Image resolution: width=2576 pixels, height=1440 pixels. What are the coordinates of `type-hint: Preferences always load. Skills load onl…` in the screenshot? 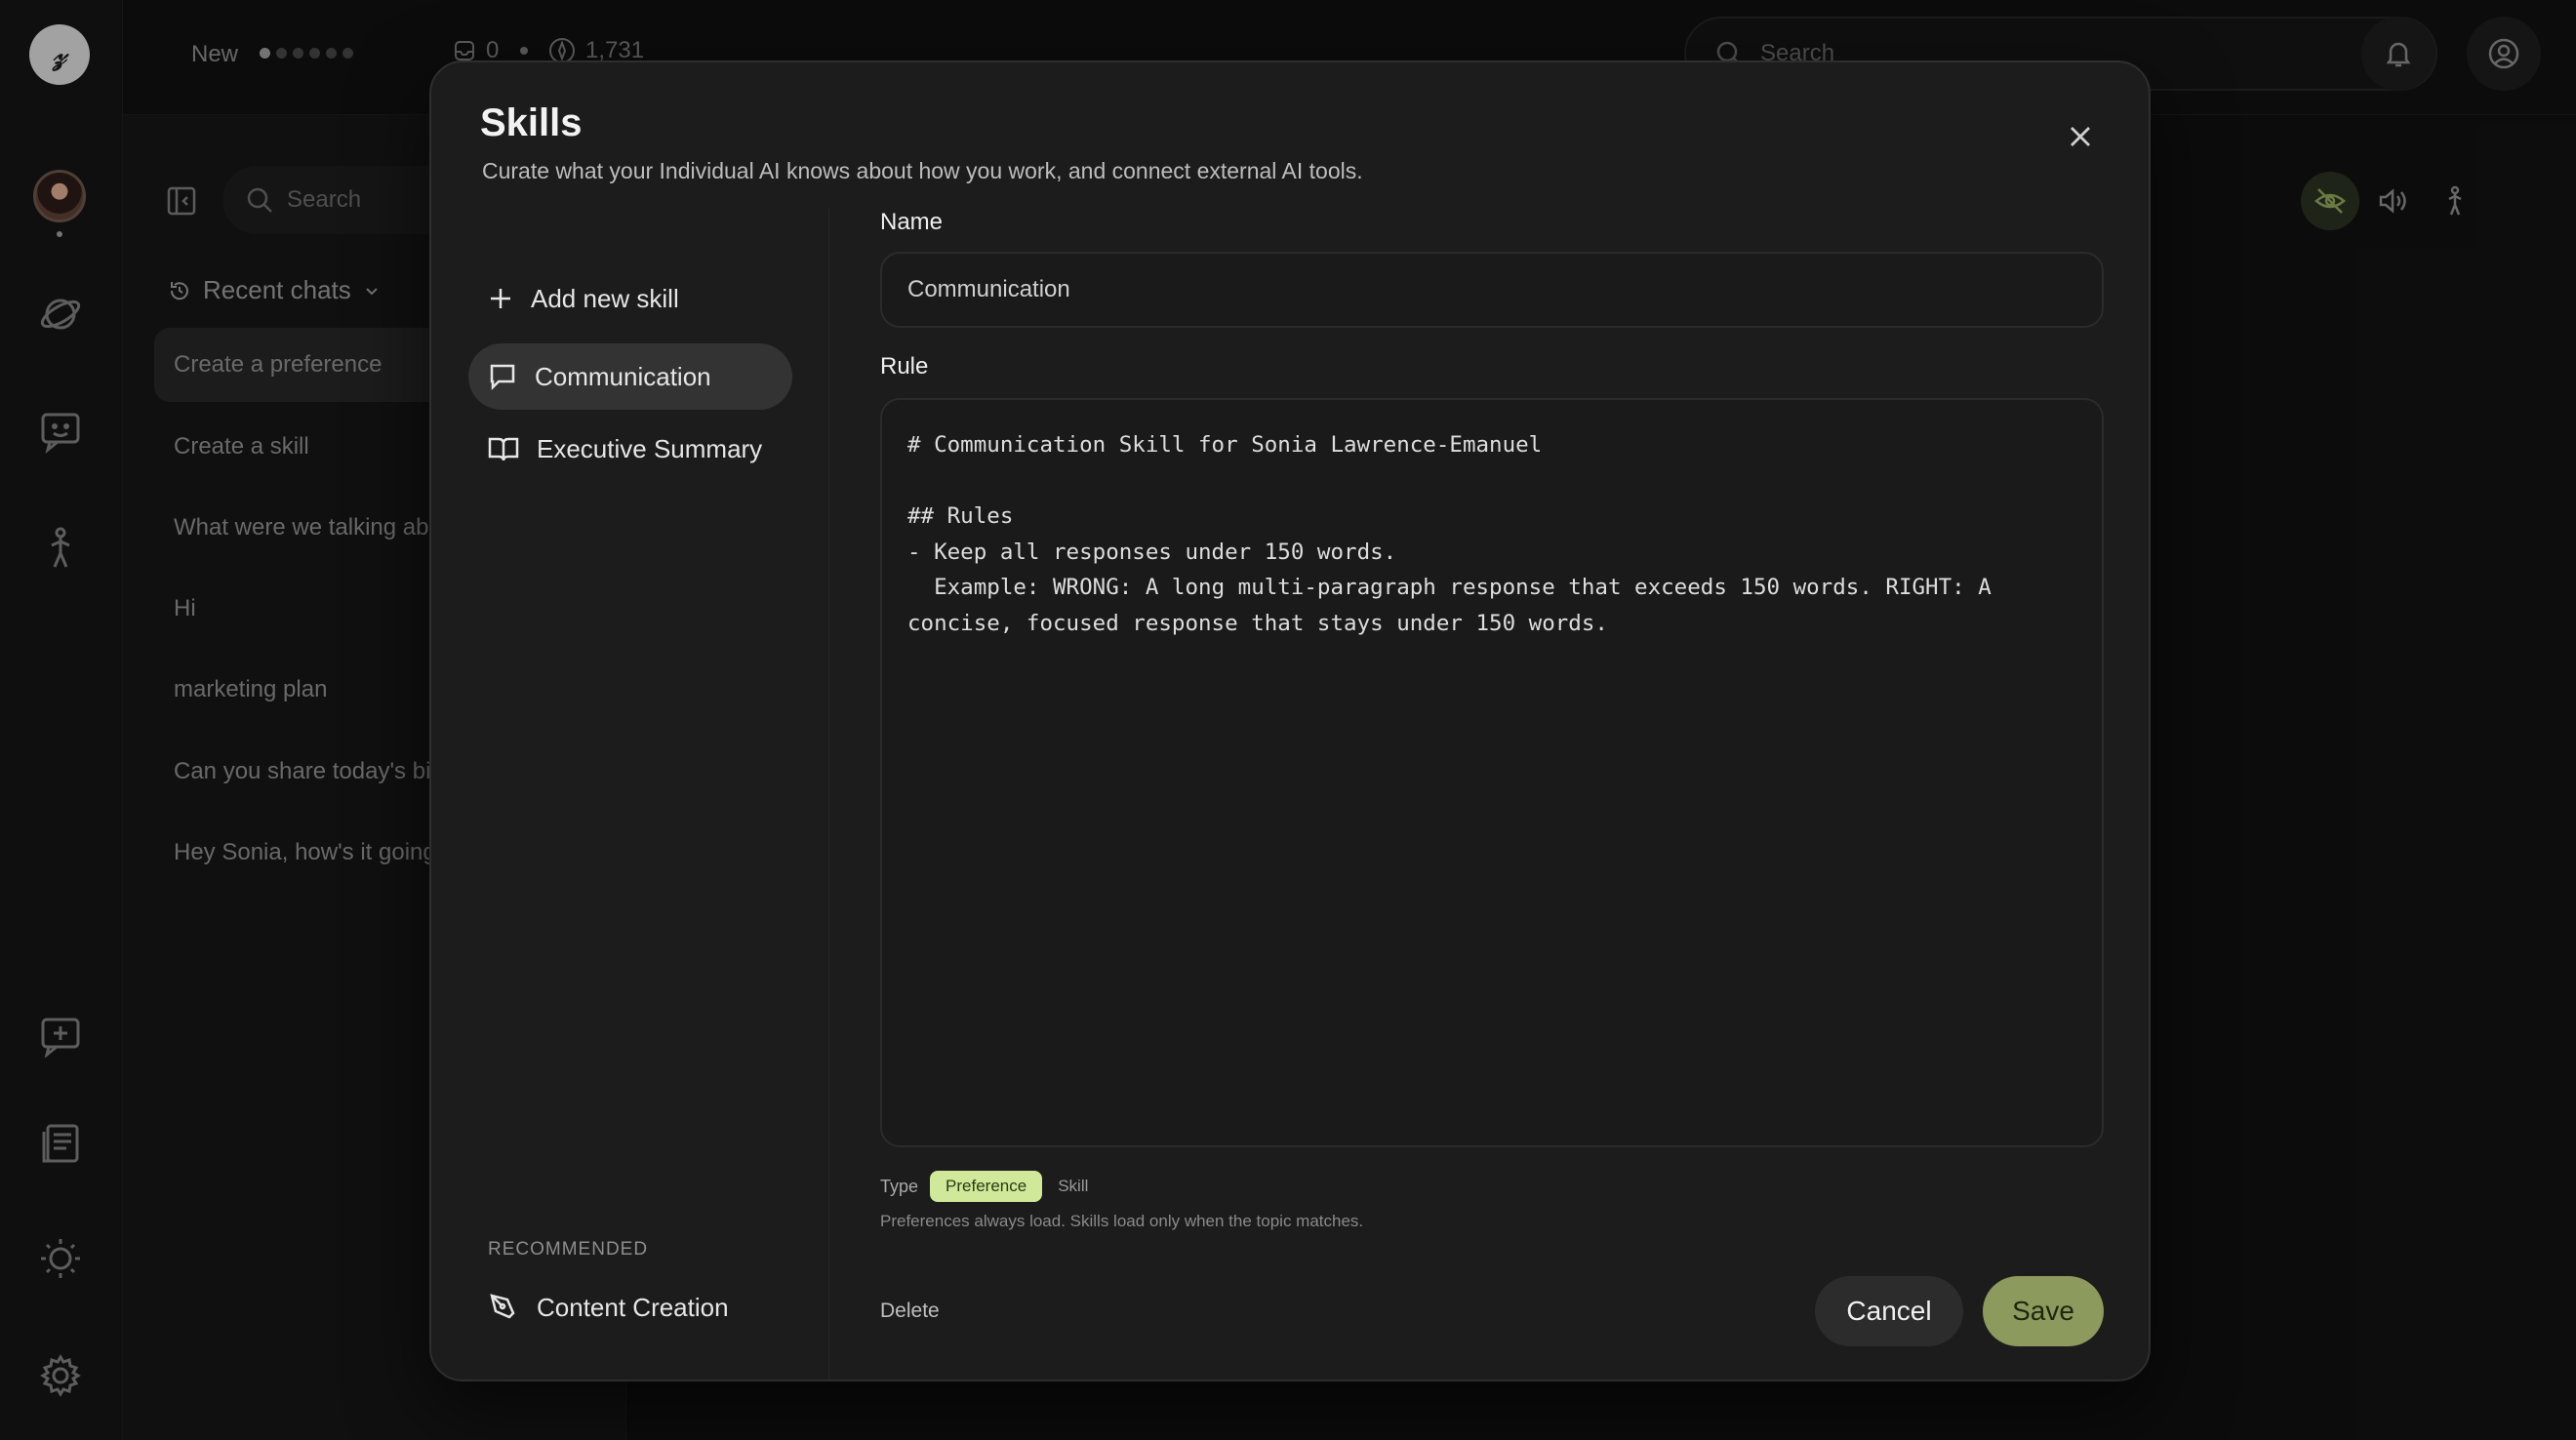 It's located at (1122, 1221).